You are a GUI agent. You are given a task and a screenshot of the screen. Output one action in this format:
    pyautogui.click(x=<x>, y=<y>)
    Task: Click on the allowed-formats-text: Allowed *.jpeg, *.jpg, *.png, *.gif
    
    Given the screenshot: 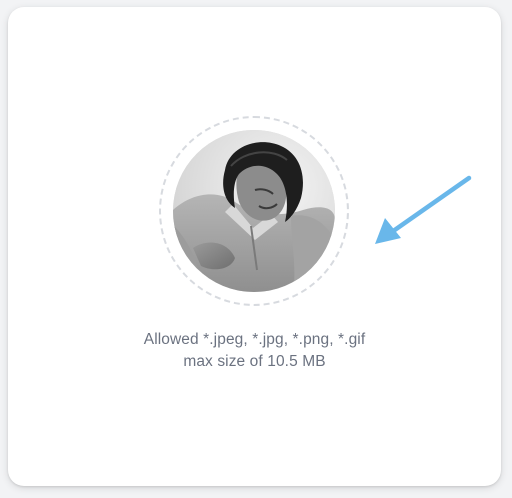 What is the action you would take?
    pyautogui.click(x=254, y=339)
    